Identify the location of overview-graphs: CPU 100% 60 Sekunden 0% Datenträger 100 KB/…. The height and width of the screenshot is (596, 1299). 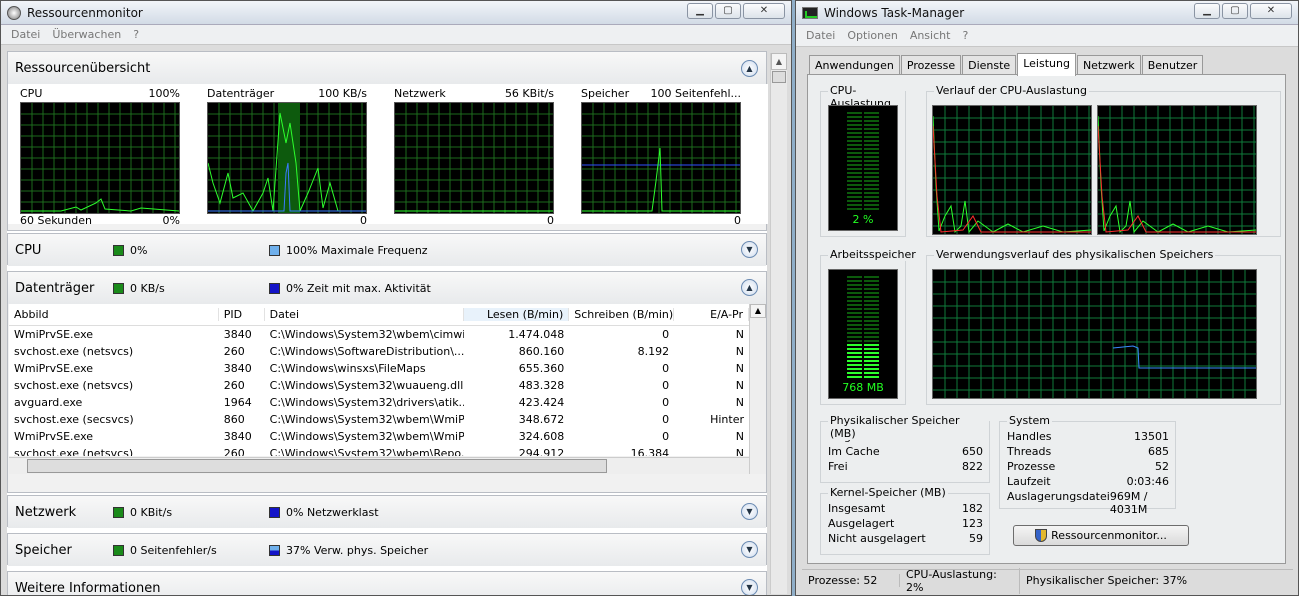
(388, 155).